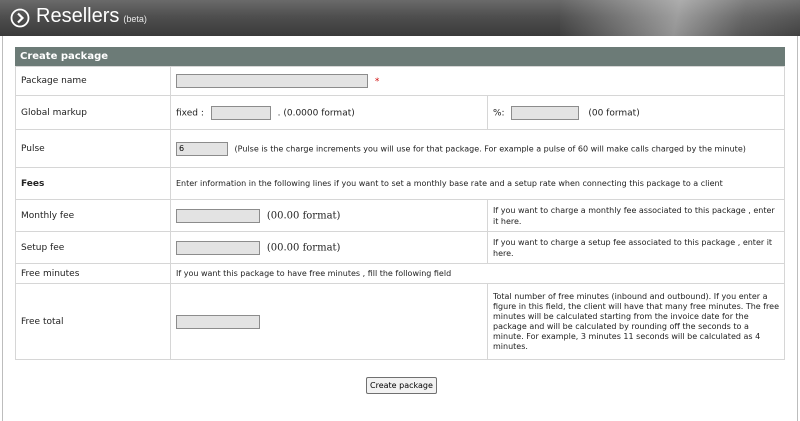 The image size is (800, 421). Describe the element at coordinates (78, 16) in the screenshot. I see `page-title-text: Resellers` at that location.